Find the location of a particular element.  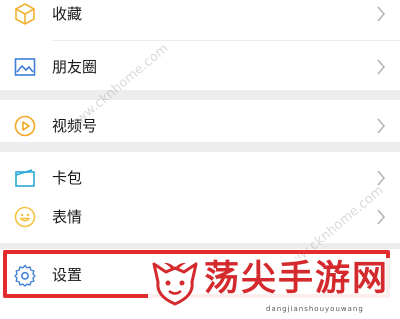

site-url-pinyin: dangjianshouyouwang is located at coordinates (315, 309).